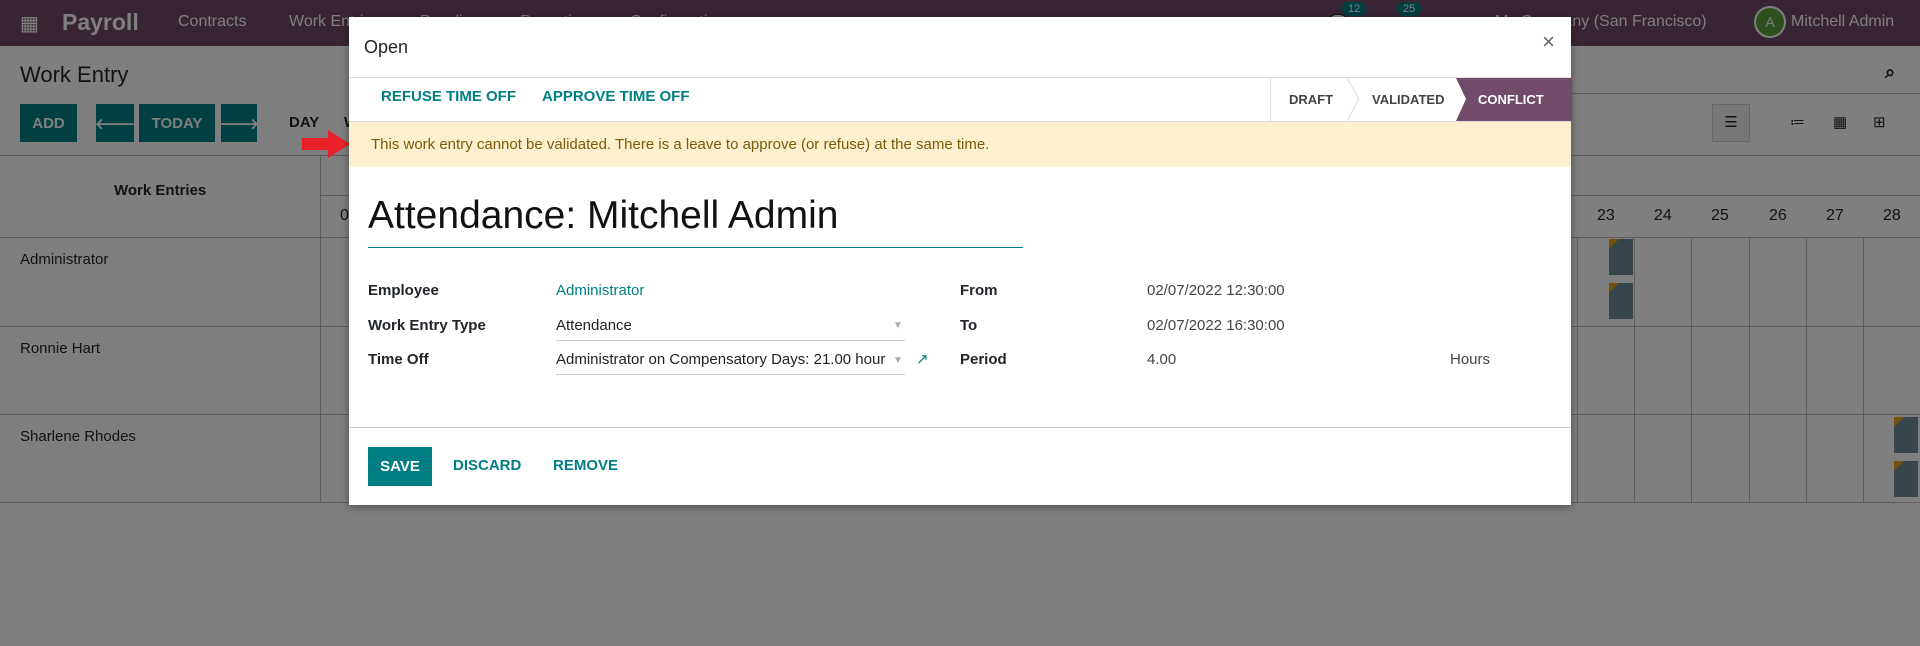  What do you see at coordinates (983, 359) in the screenshot?
I see `period-label: Period` at bounding box center [983, 359].